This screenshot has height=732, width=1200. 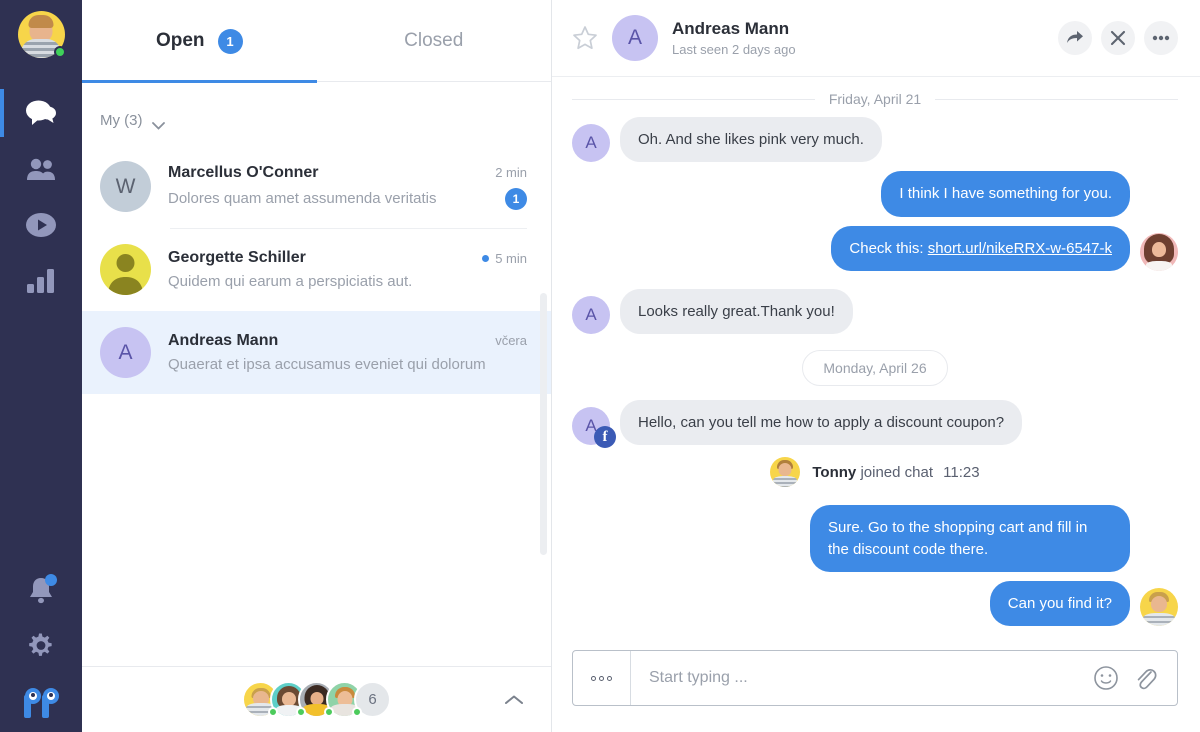 I want to click on composer-actions, so click(x=1135, y=678).